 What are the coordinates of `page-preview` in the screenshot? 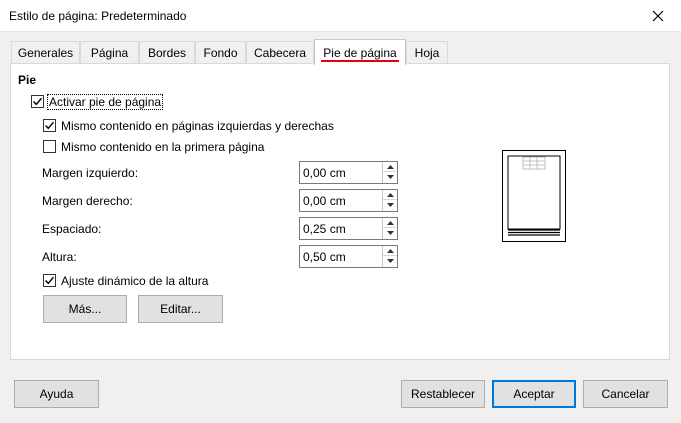 It's located at (534, 196).